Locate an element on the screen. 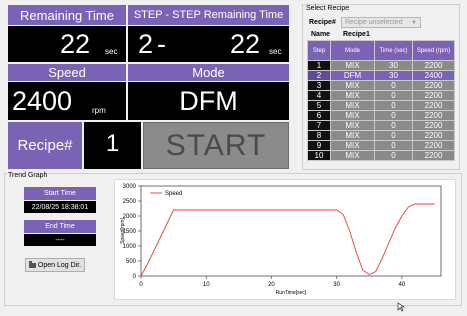 The image size is (467, 316). remaining-time-unit: sec is located at coordinates (111, 51).